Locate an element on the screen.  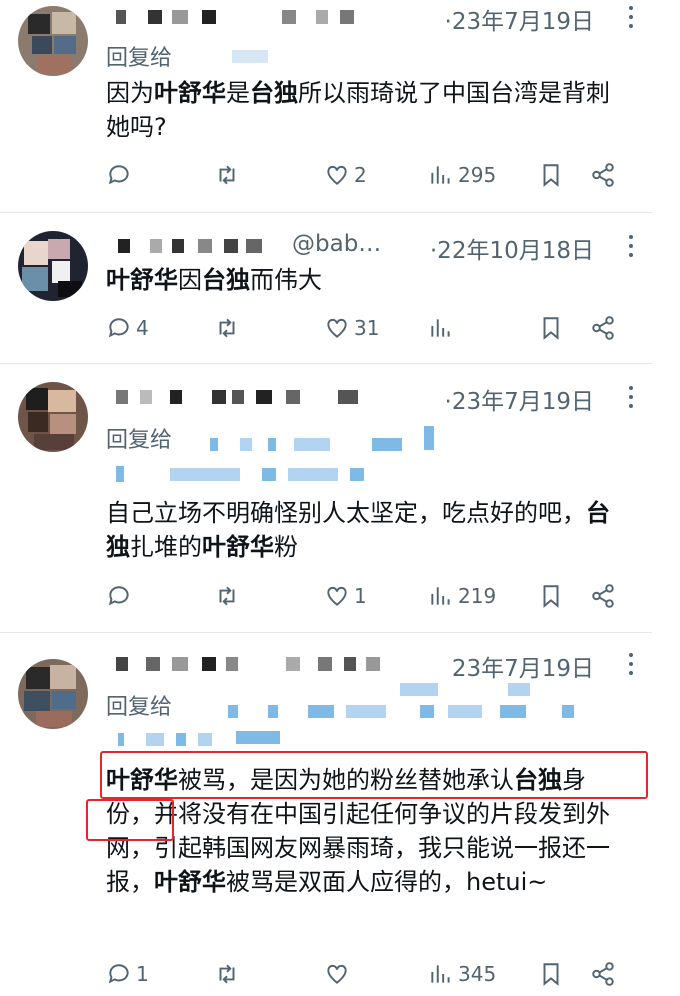
like-button: 2 is located at coordinates (345, 175).